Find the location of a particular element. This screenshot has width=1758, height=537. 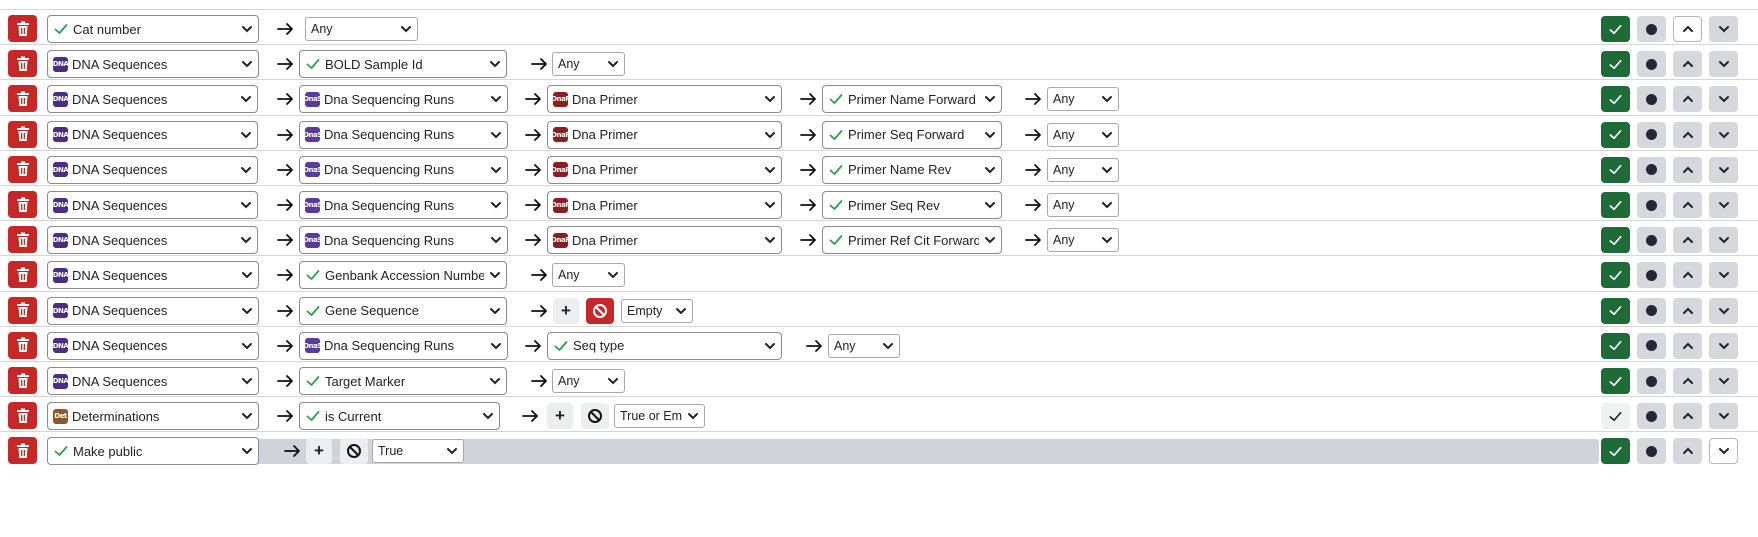

field-select: Seq type is located at coordinates (664, 345).